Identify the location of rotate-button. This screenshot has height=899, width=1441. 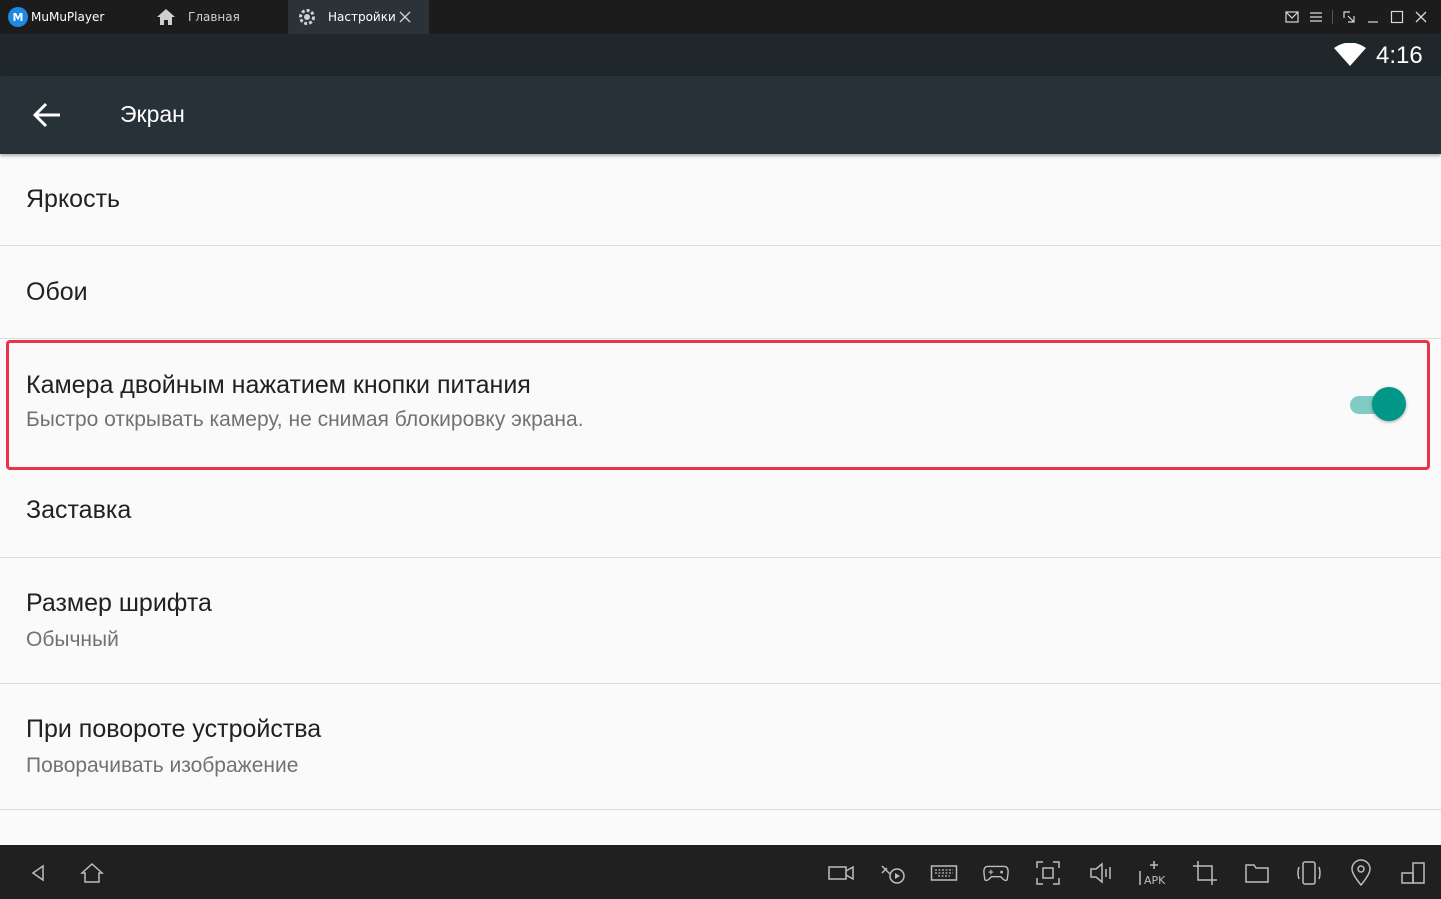
(1309, 873).